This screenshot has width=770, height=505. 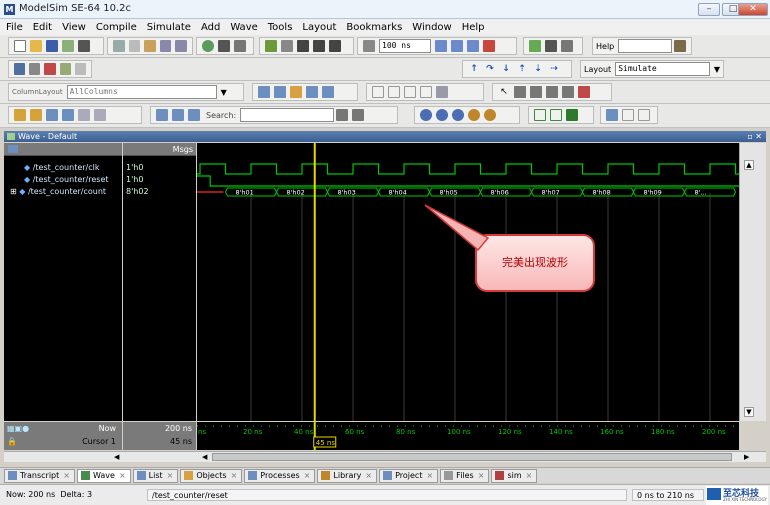 What do you see at coordinates (165, 46) in the screenshot?
I see `undo-icon` at bounding box center [165, 46].